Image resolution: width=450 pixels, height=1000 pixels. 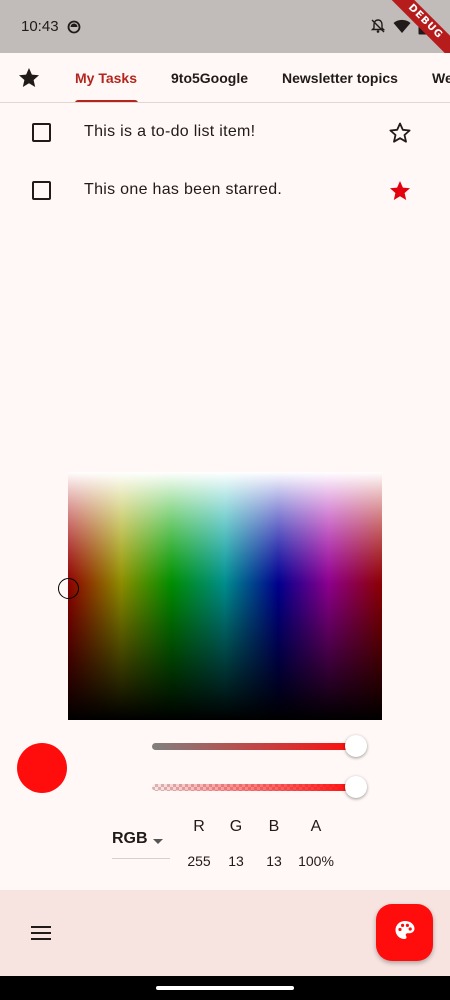 I want to click on status-bar: 10:43 DEBUG, so click(x=225, y=33).